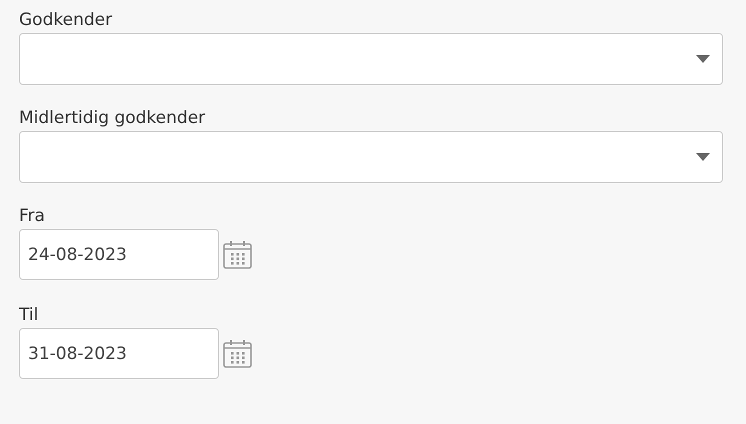 Image resolution: width=746 pixels, height=424 pixels. Describe the element at coordinates (66, 20) in the screenshot. I see `field-label: Godkender` at that location.